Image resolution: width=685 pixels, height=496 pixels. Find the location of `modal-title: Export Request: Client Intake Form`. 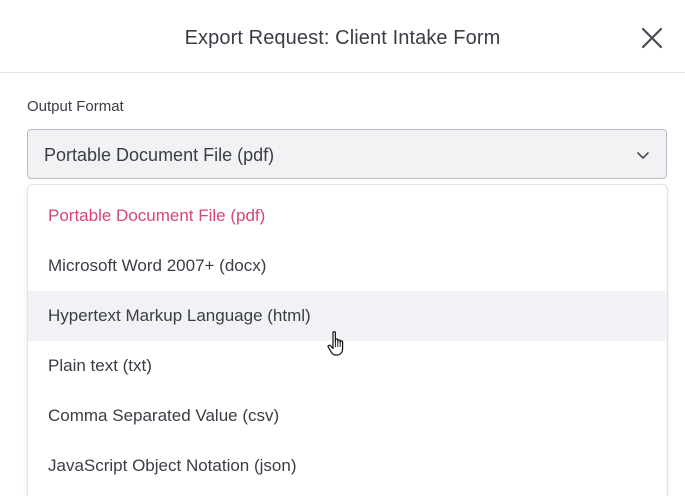

modal-title: Export Request: Client Intake Form is located at coordinates (342, 38).